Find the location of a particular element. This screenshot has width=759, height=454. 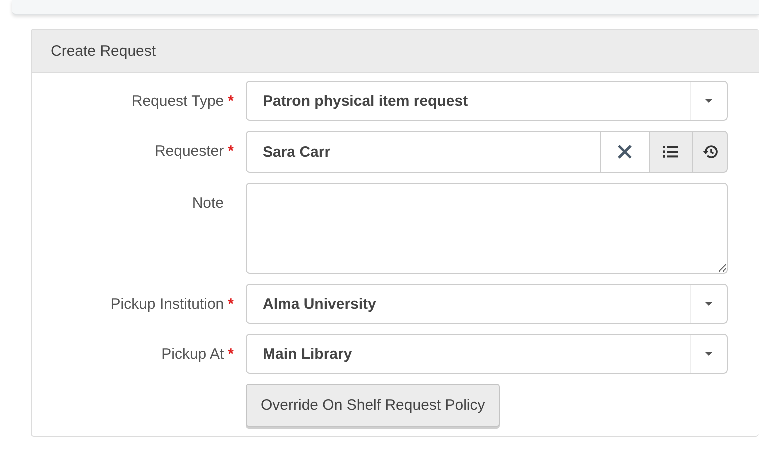

list-button is located at coordinates (672, 152).